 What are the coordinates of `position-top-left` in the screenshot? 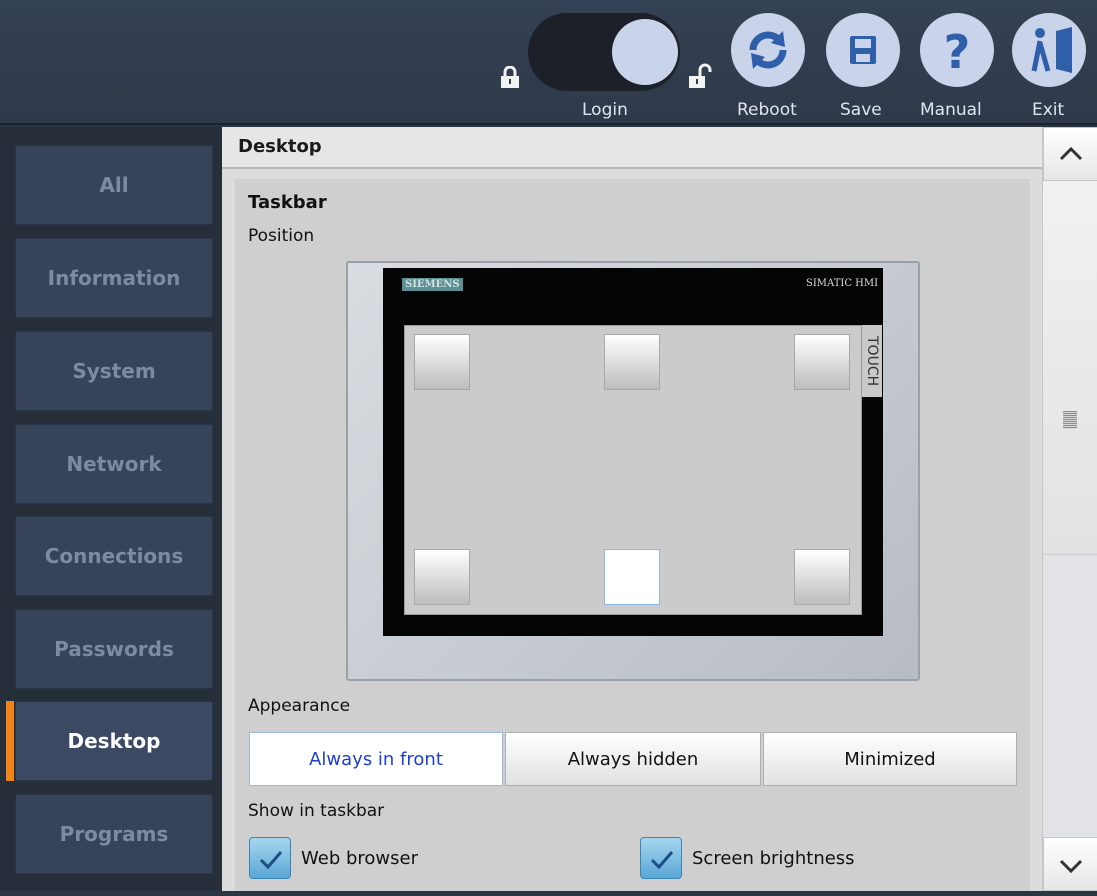 It's located at (442, 362).